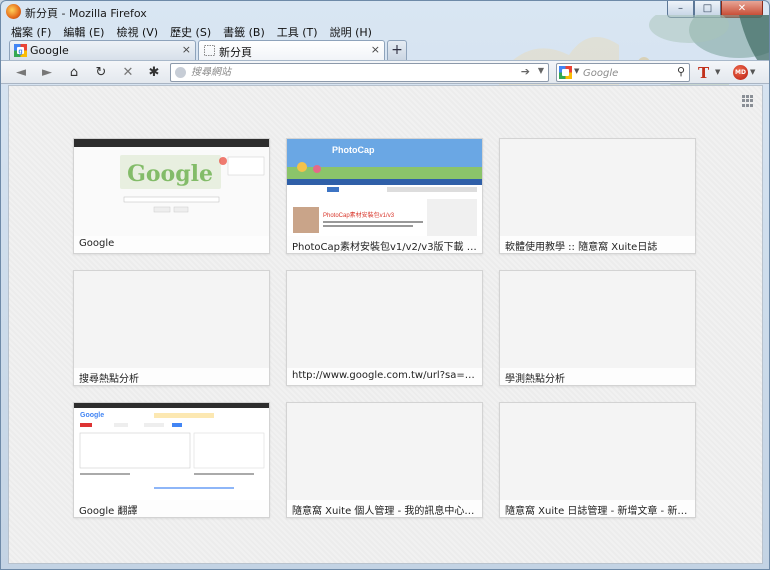 The width and height of the screenshot is (770, 570). Describe the element at coordinates (171, 451) in the screenshot. I see `google-translate-thumbnail: Google` at that location.